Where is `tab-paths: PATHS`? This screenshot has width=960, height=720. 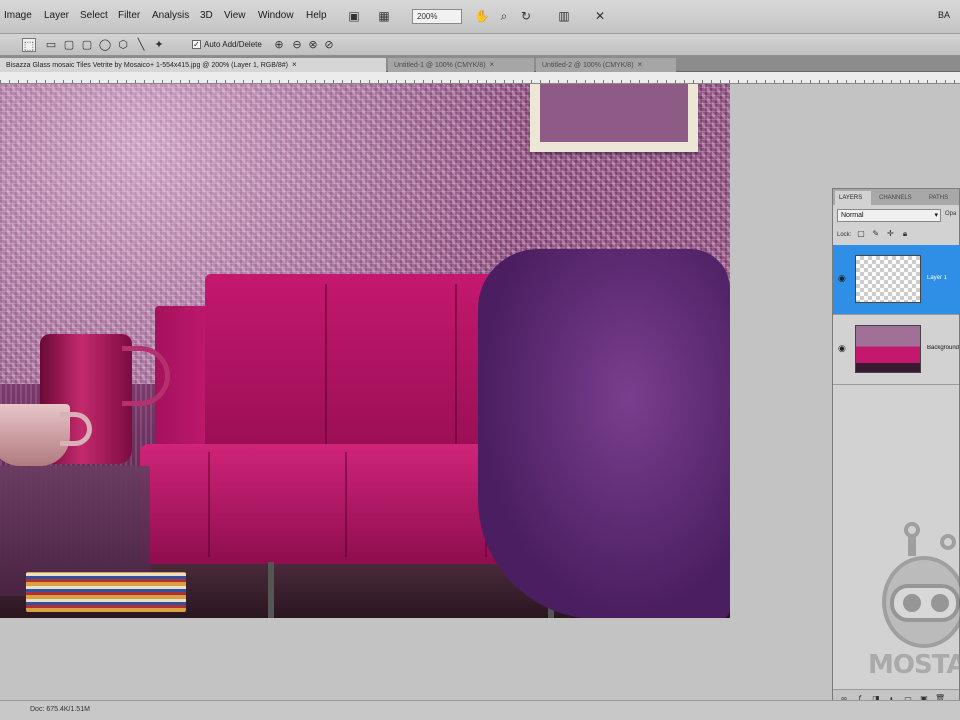 tab-paths: PATHS is located at coordinates (941, 198).